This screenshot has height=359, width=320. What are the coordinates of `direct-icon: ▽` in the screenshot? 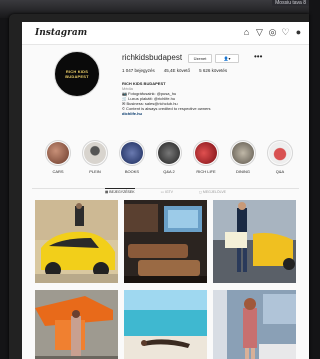 It's located at (259, 32).